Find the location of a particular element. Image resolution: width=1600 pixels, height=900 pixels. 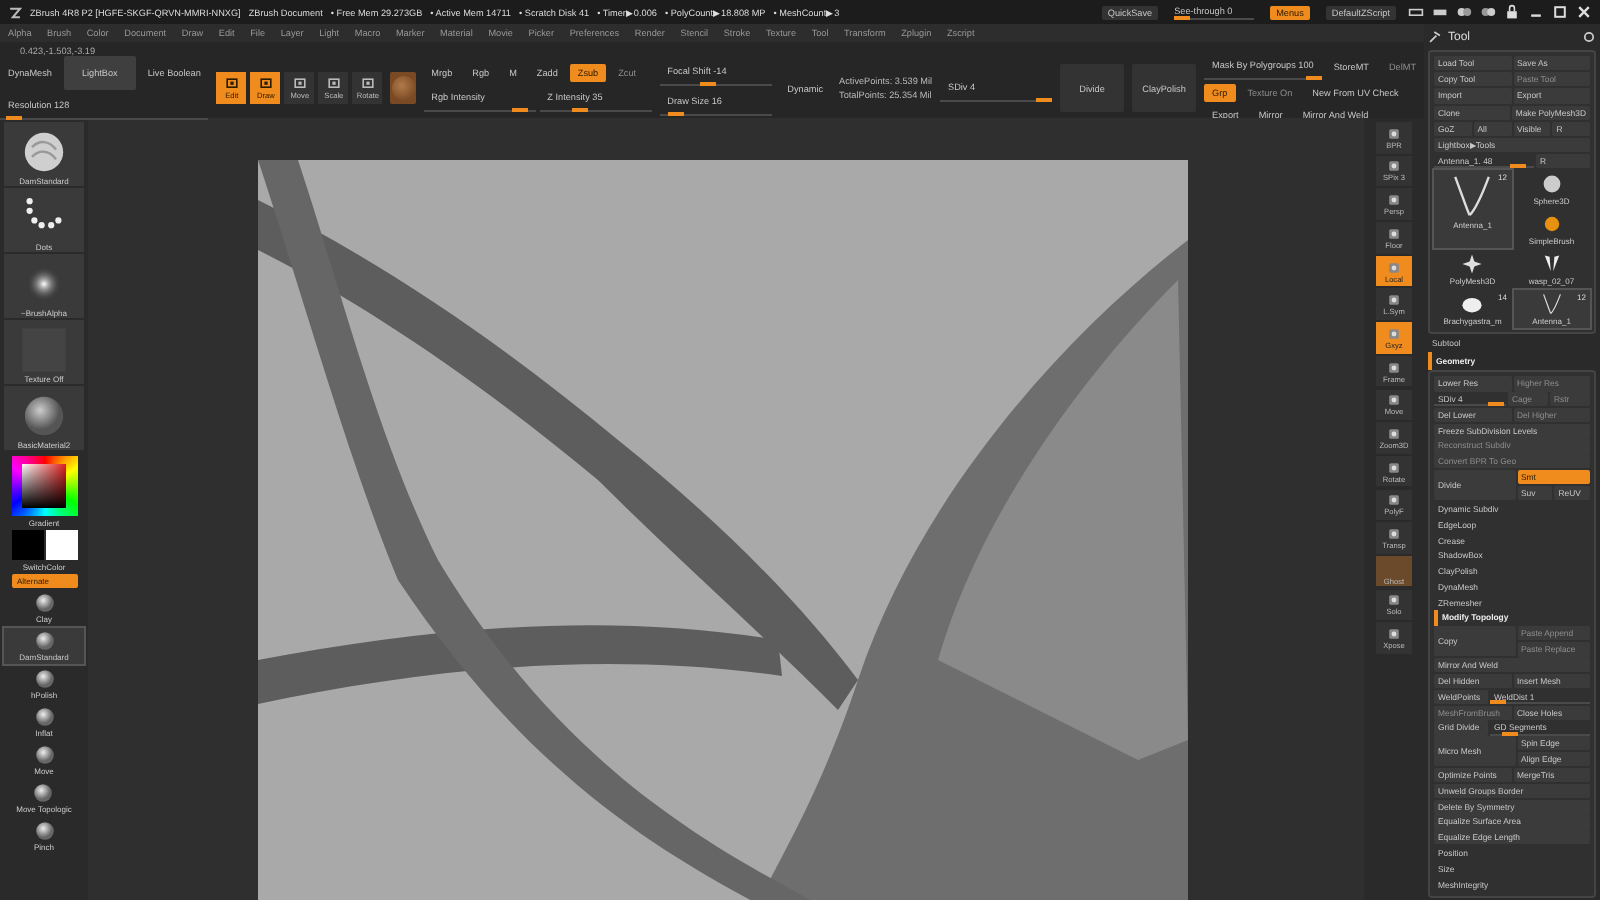

star-thumbnail is located at coordinates (1472, 264).